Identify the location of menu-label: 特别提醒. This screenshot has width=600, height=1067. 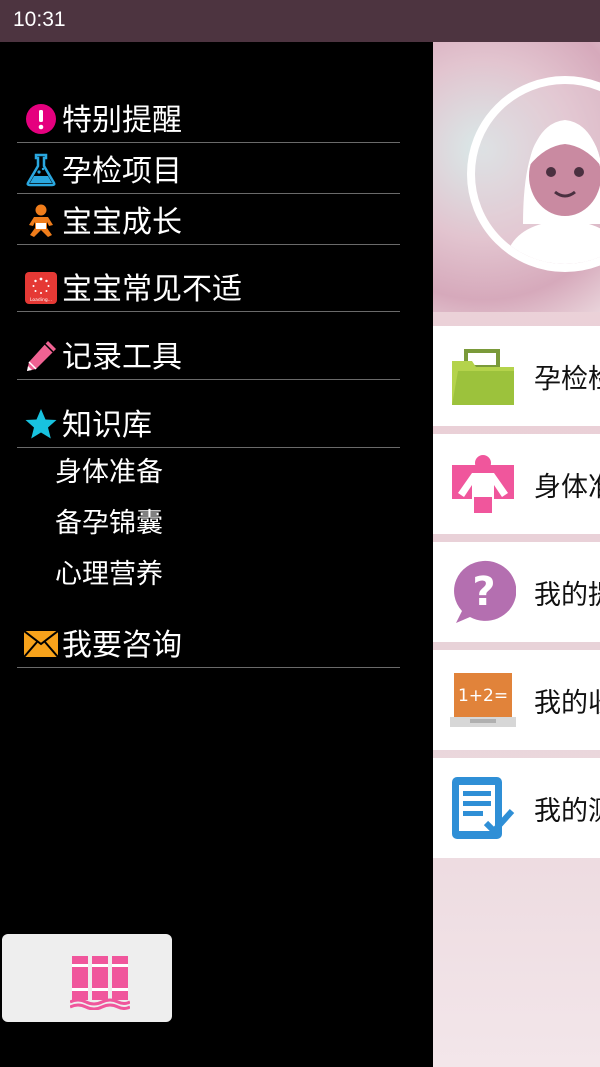
(122, 120).